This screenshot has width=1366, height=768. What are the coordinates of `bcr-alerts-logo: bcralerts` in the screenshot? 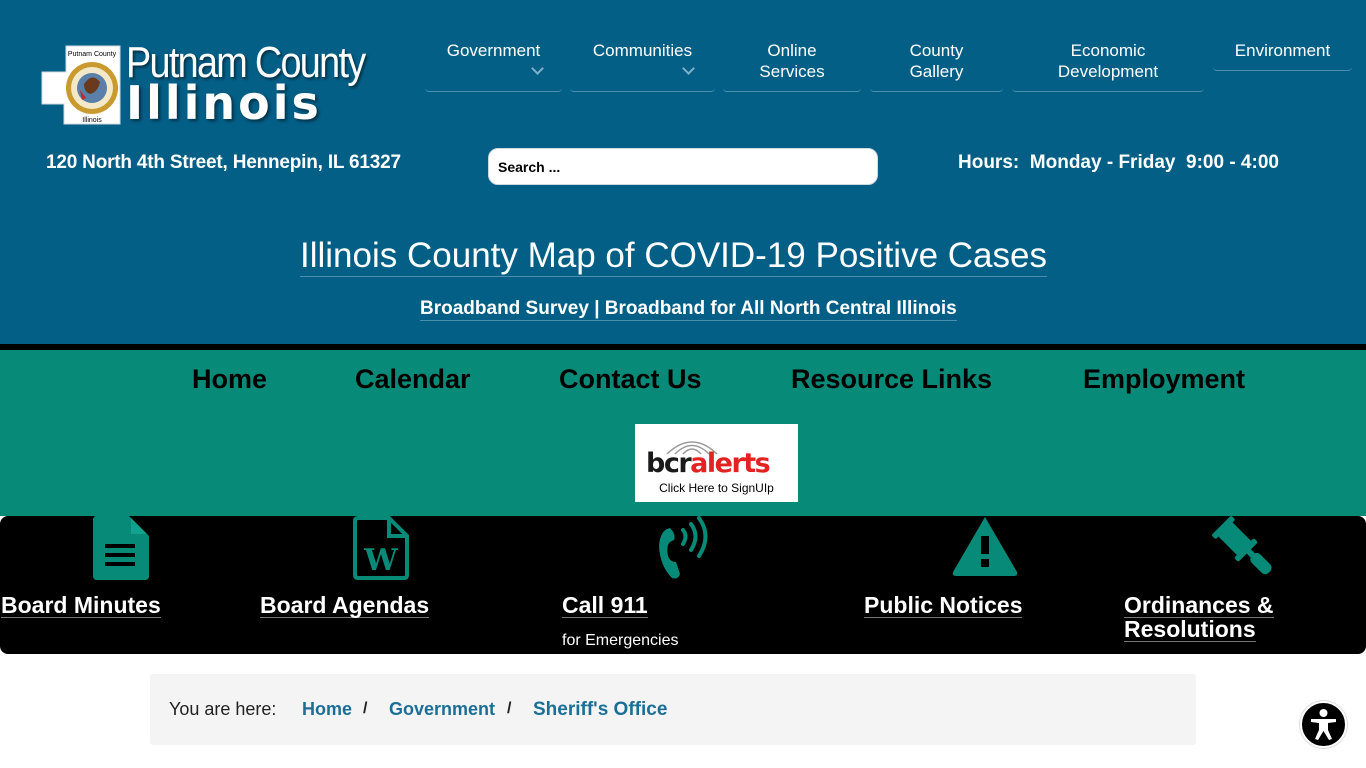 It's located at (708, 464).